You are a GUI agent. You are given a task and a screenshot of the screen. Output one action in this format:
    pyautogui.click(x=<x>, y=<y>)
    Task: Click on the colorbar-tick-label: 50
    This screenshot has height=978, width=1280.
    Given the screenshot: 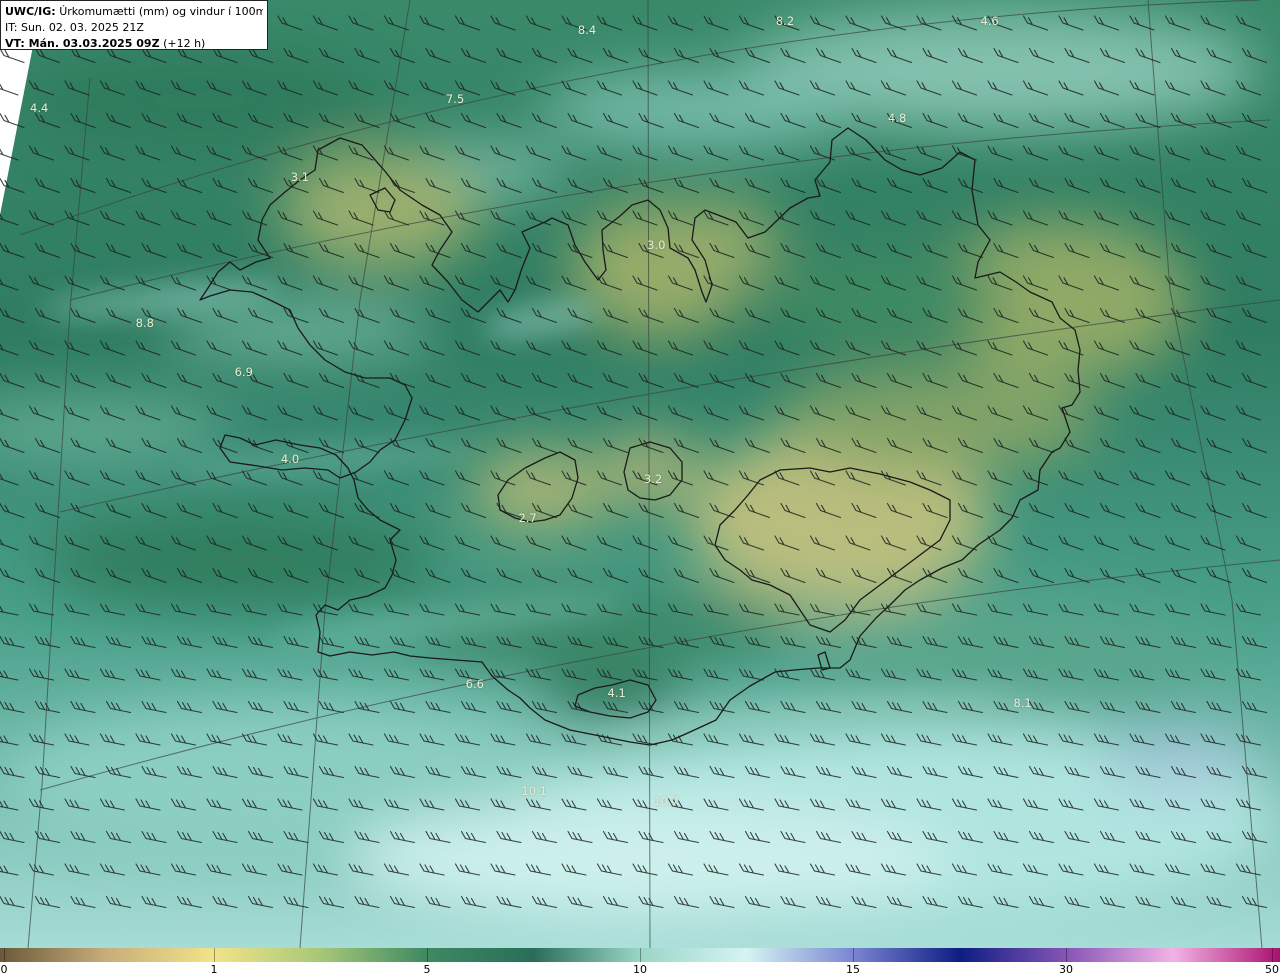 What is the action you would take?
    pyautogui.click(x=1272, y=969)
    